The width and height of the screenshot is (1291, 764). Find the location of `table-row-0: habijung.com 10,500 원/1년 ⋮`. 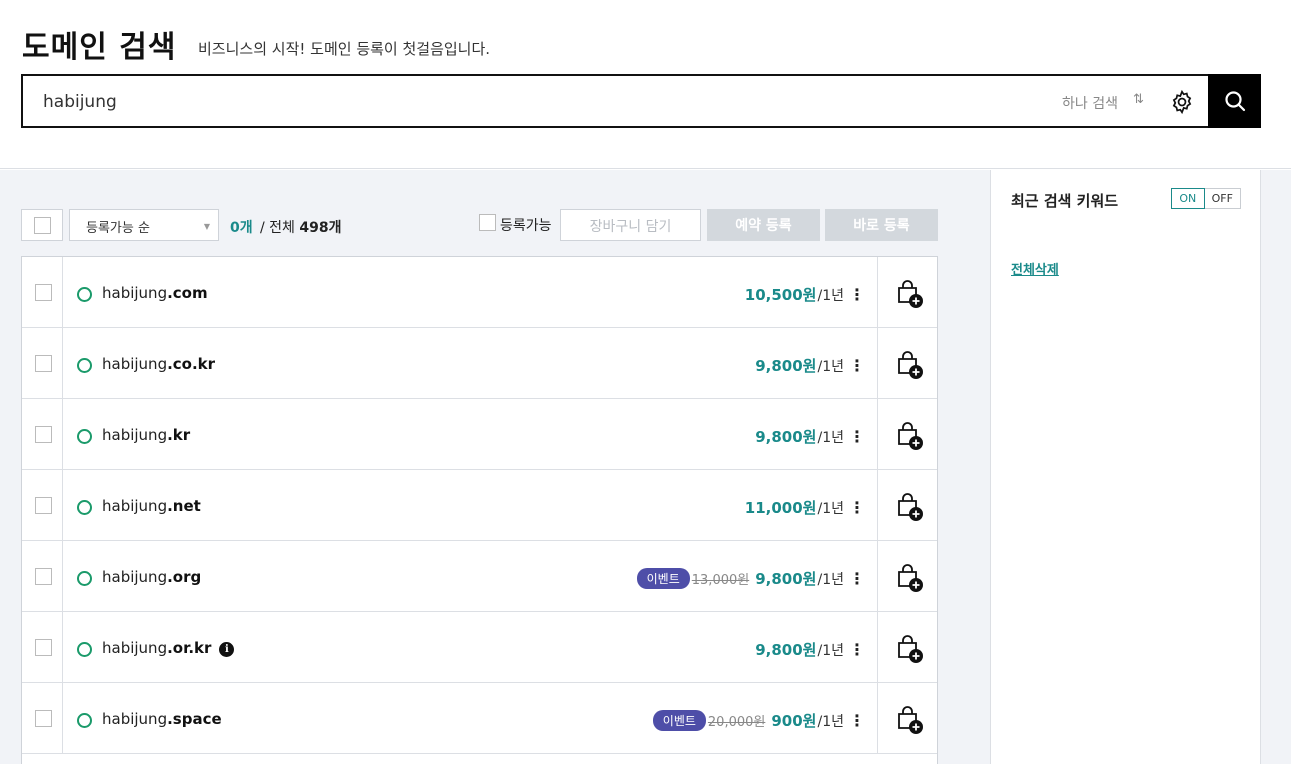

table-row-0: habijung.com 10,500 원/1년 ⋮ is located at coordinates (479, 292).